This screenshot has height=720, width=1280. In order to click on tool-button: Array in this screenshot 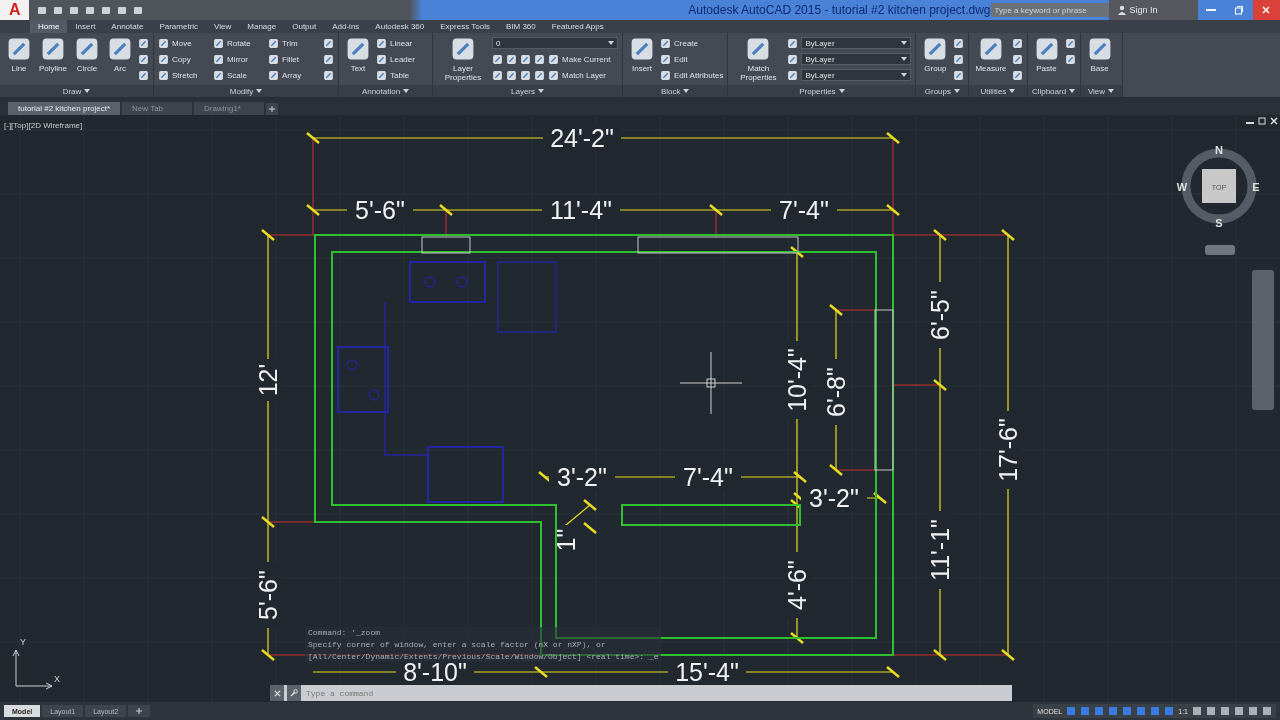, I will do `click(294, 75)`.